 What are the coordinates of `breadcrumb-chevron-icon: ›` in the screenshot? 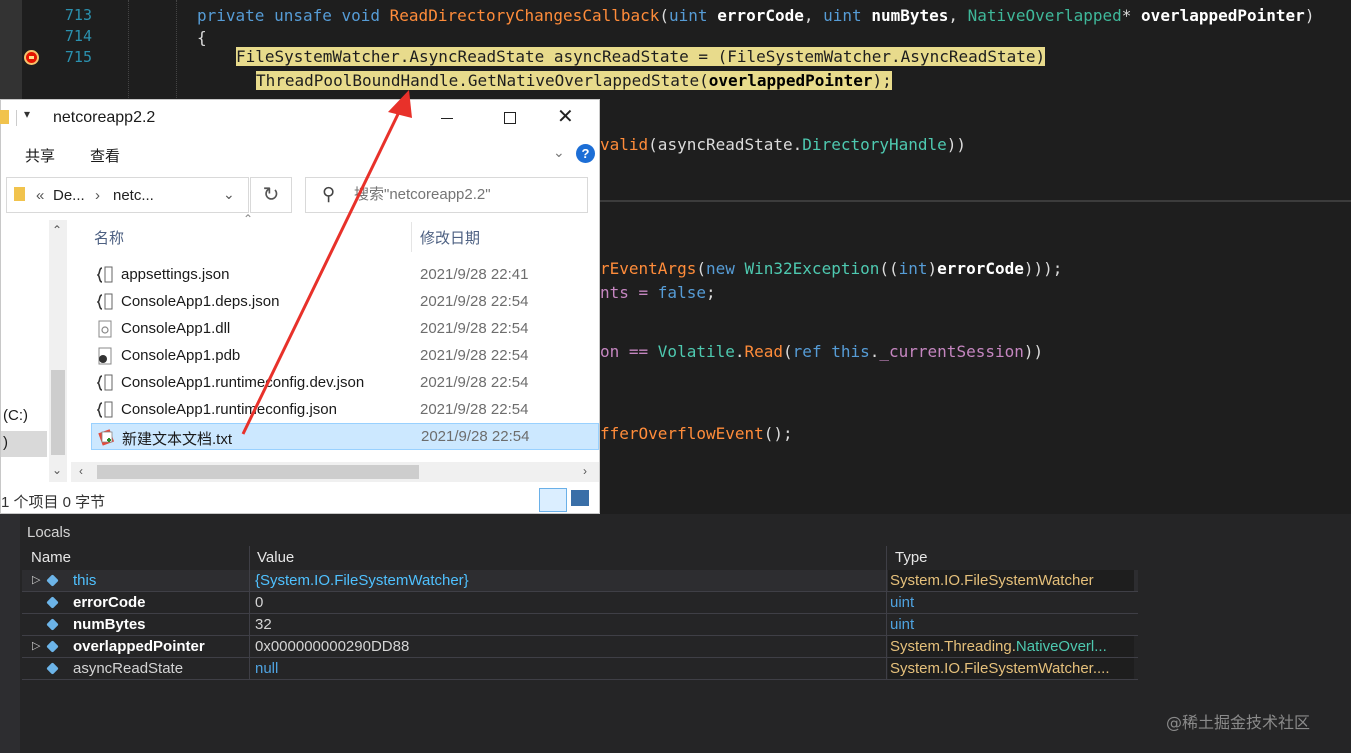 It's located at (97, 195).